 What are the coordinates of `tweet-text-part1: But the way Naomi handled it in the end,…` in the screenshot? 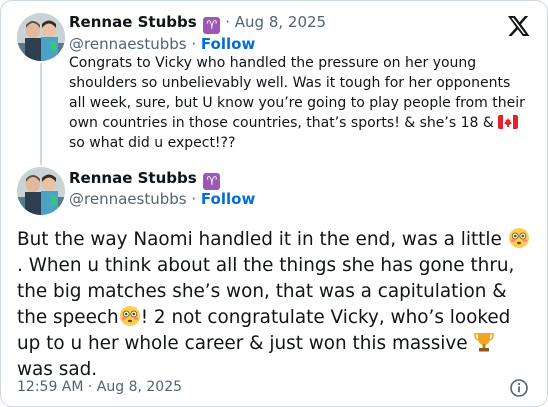 It's located at (262, 239).